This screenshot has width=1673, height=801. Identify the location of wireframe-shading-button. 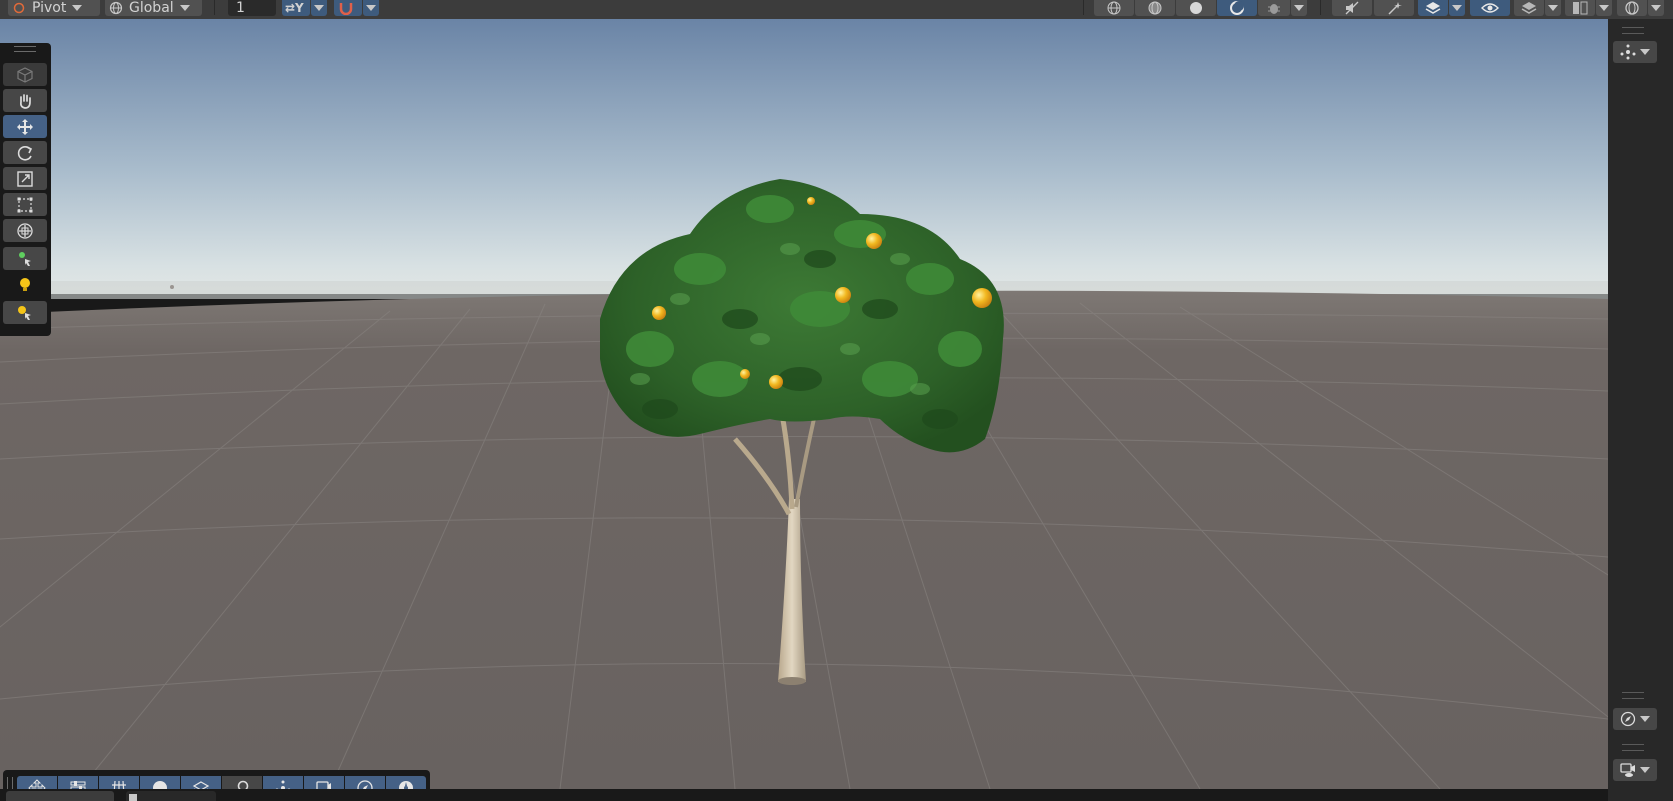
(1114, 8).